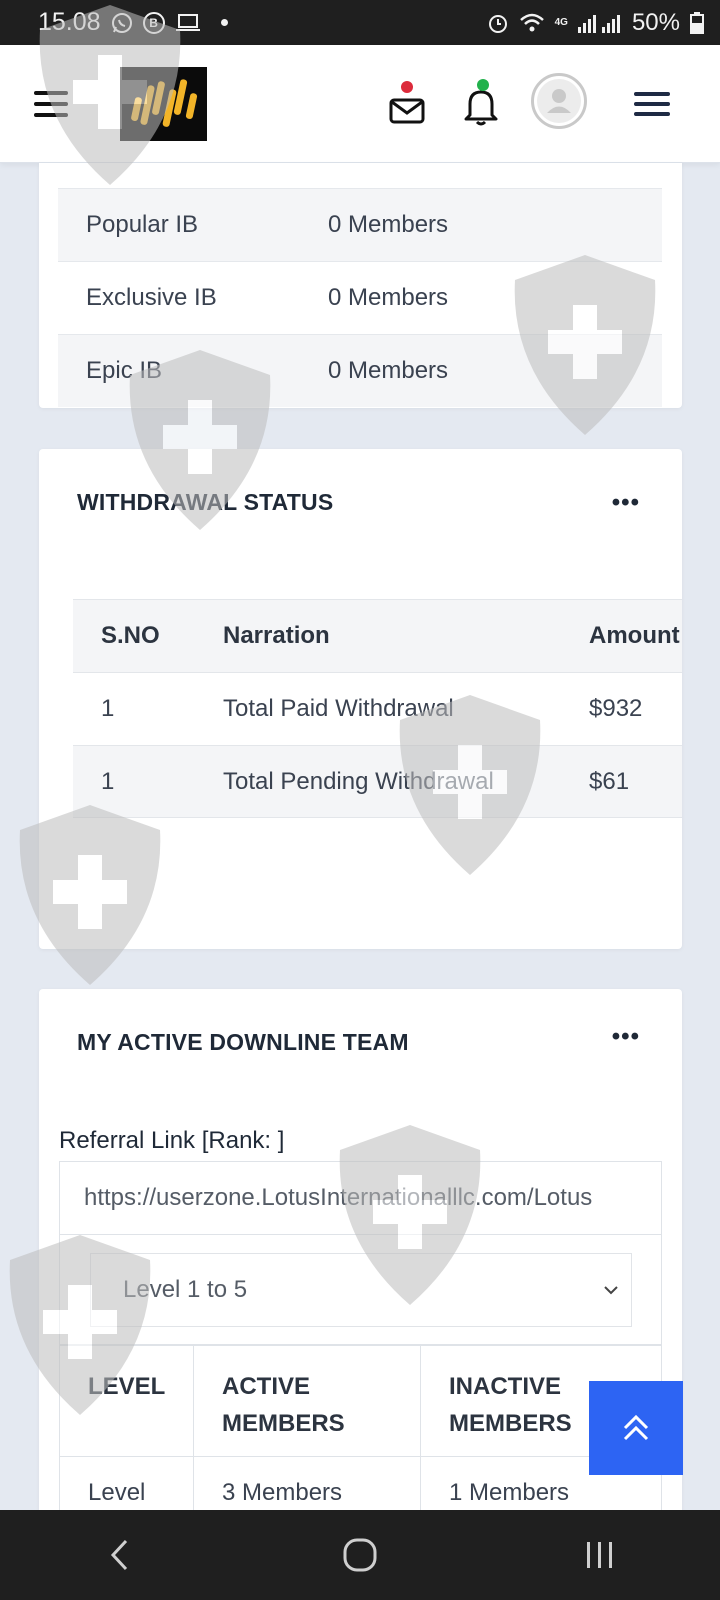 This screenshot has width=720, height=1600. I want to click on signal-icon, so click(599, 23).